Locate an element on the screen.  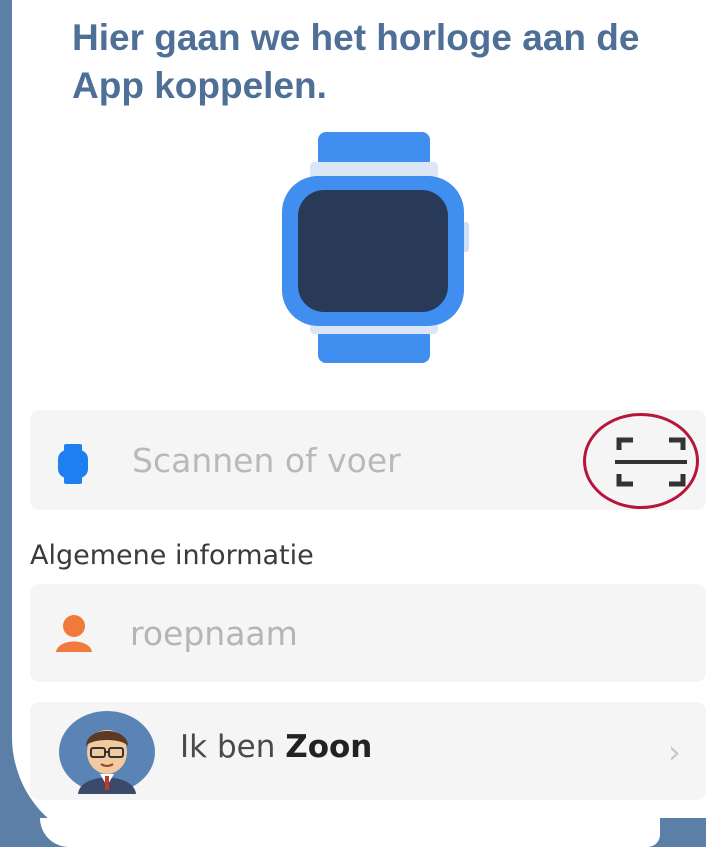
name-input-row: roepnaam is located at coordinates (368, 633).